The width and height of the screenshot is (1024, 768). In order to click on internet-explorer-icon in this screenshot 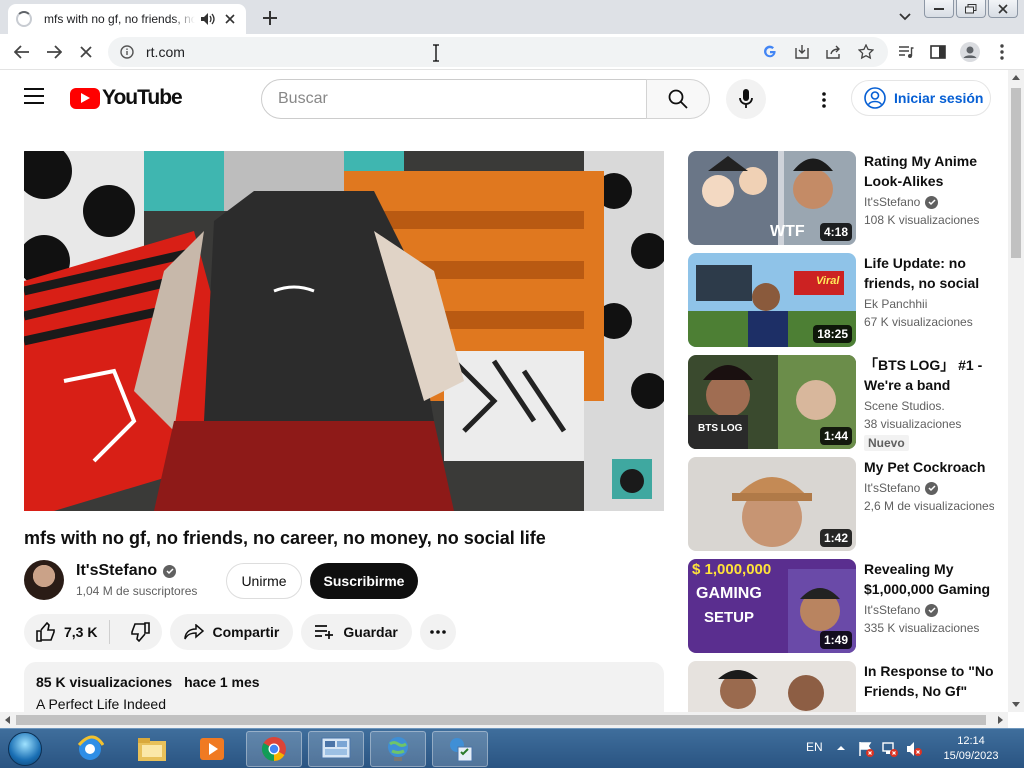, I will do `click(90, 749)`.